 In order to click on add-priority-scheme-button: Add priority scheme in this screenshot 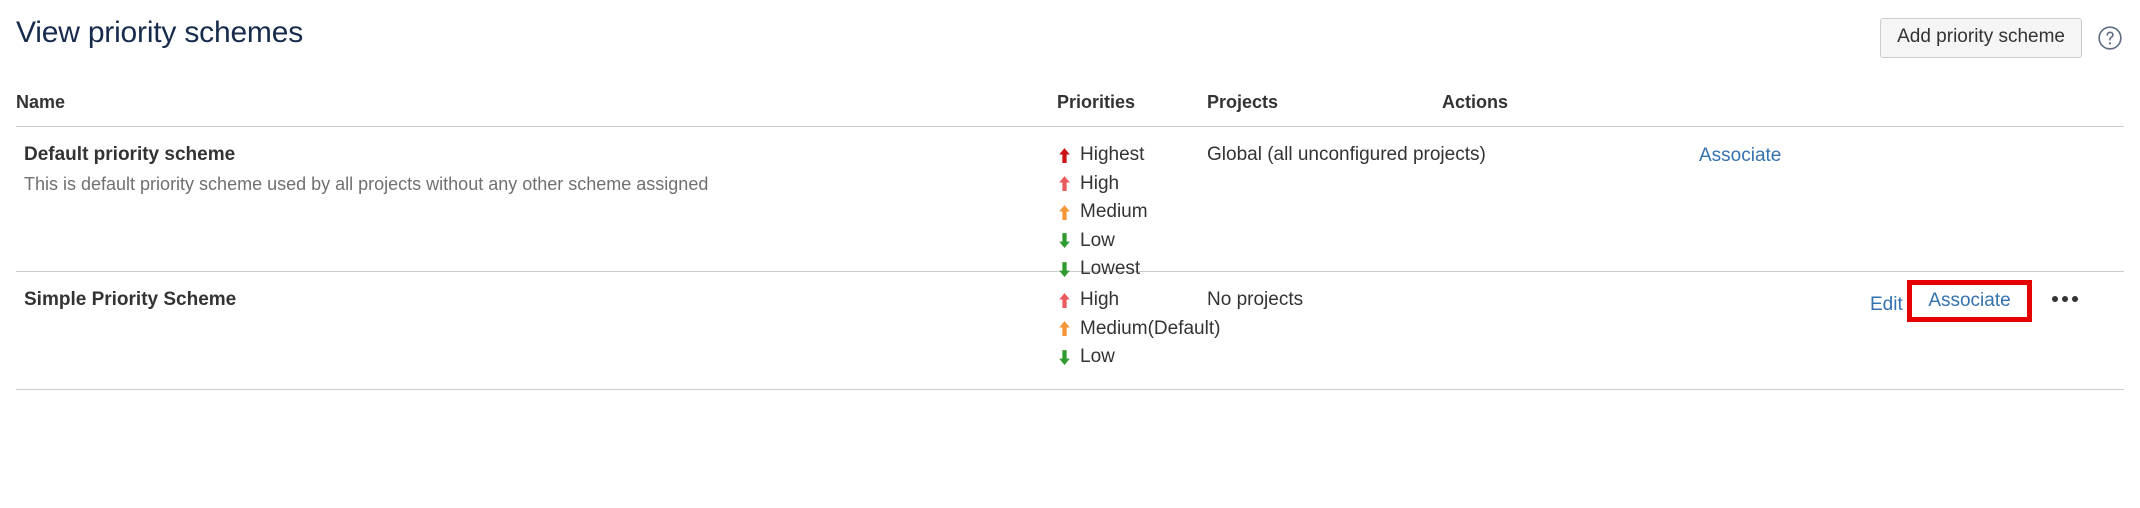, I will do `click(1981, 38)`.